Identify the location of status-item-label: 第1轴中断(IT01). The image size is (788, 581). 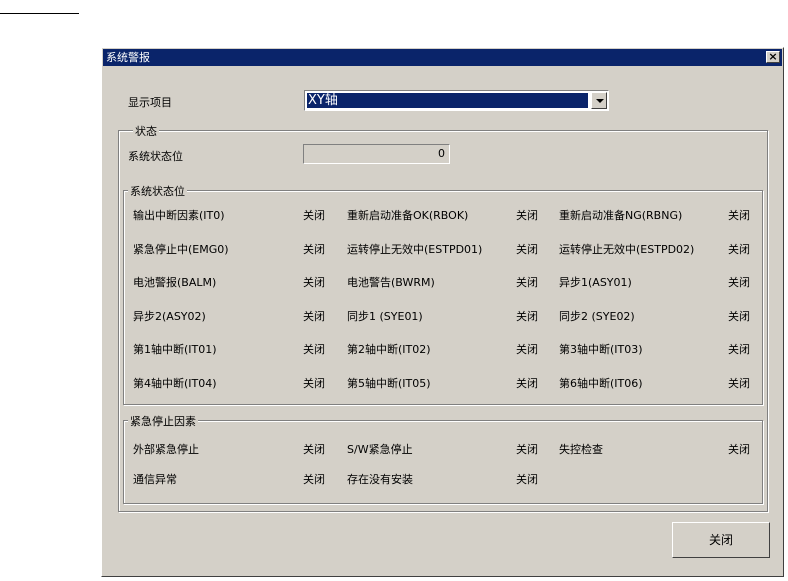
(175, 350).